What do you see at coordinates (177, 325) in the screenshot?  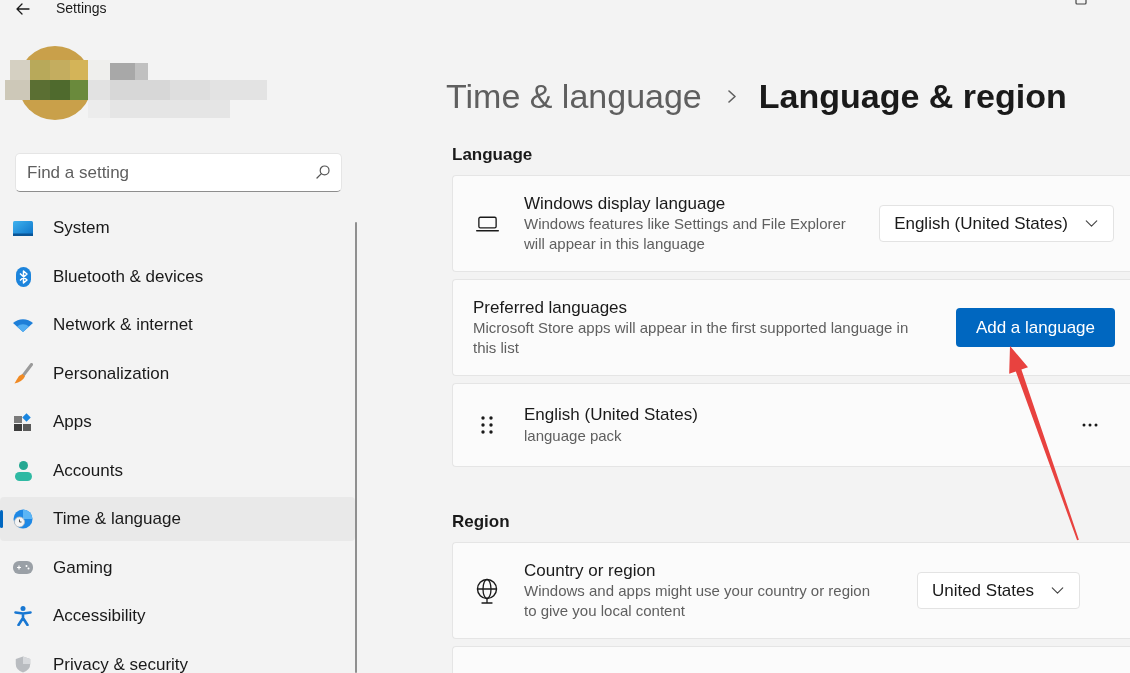 I see `sidebar-item: Network & internet` at bounding box center [177, 325].